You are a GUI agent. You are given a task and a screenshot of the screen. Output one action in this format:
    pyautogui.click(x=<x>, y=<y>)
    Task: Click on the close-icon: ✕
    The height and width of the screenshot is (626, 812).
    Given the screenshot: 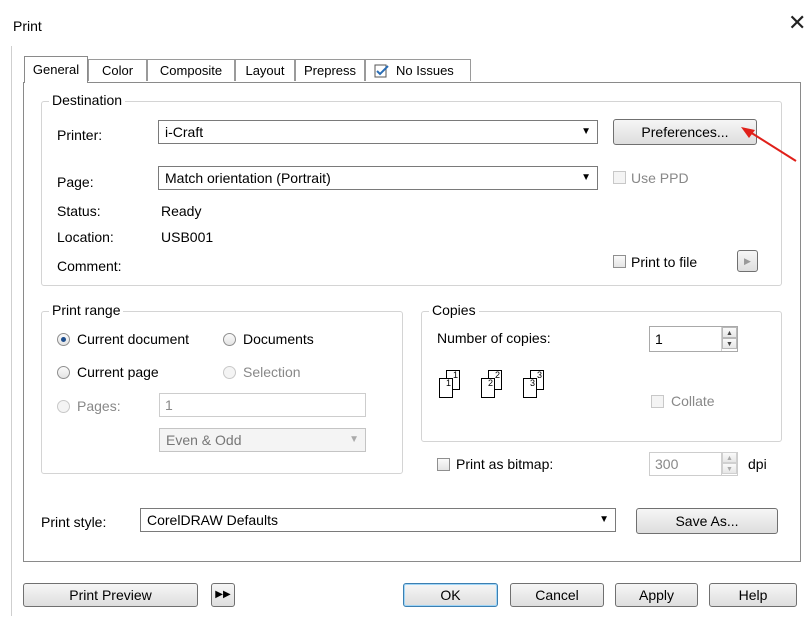 What is the action you would take?
    pyautogui.click(x=797, y=23)
    